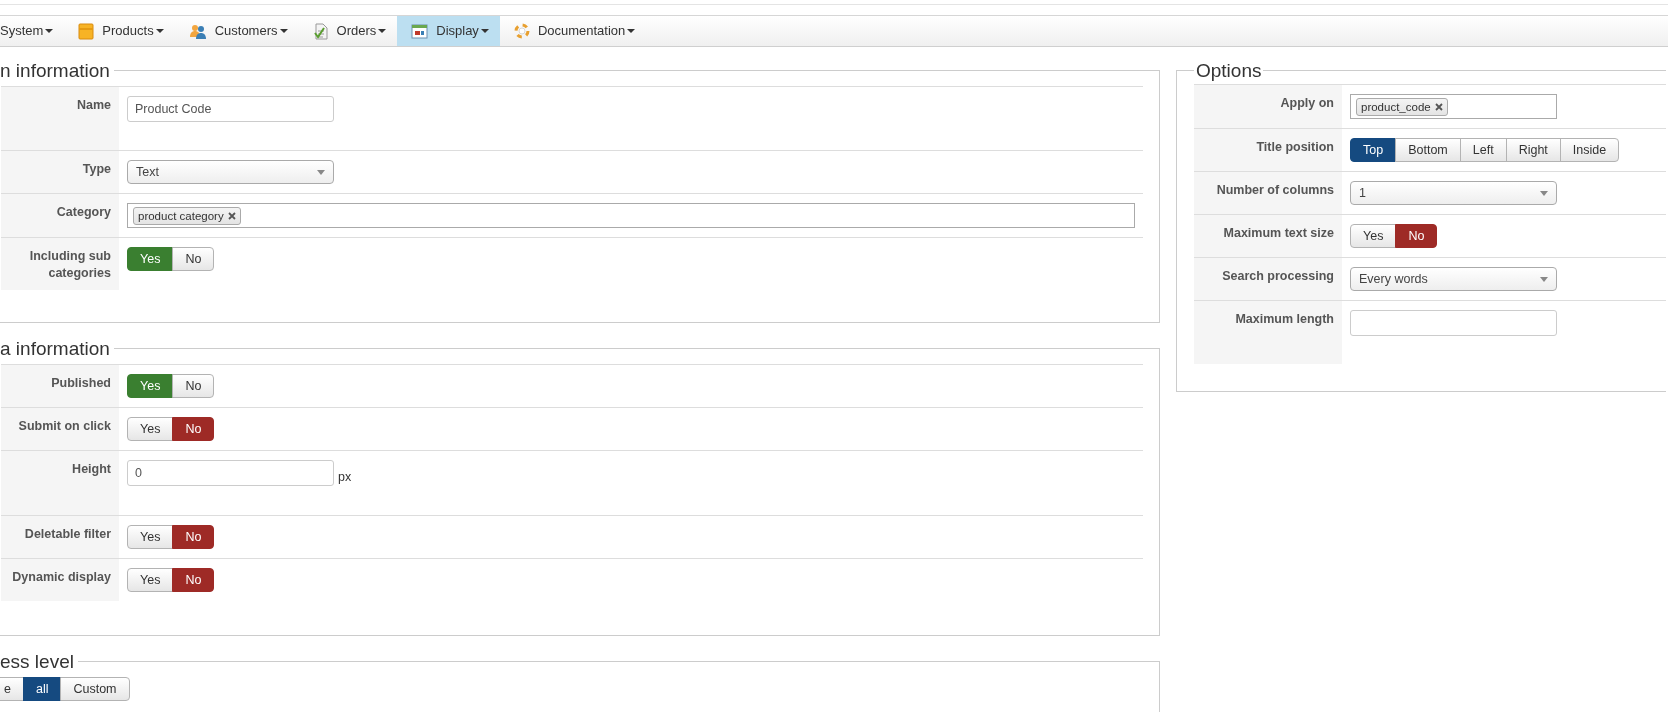 The image size is (1668, 712). What do you see at coordinates (1533, 150) in the screenshot?
I see `toggle-button: Right` at bounding box center [1533, 150].